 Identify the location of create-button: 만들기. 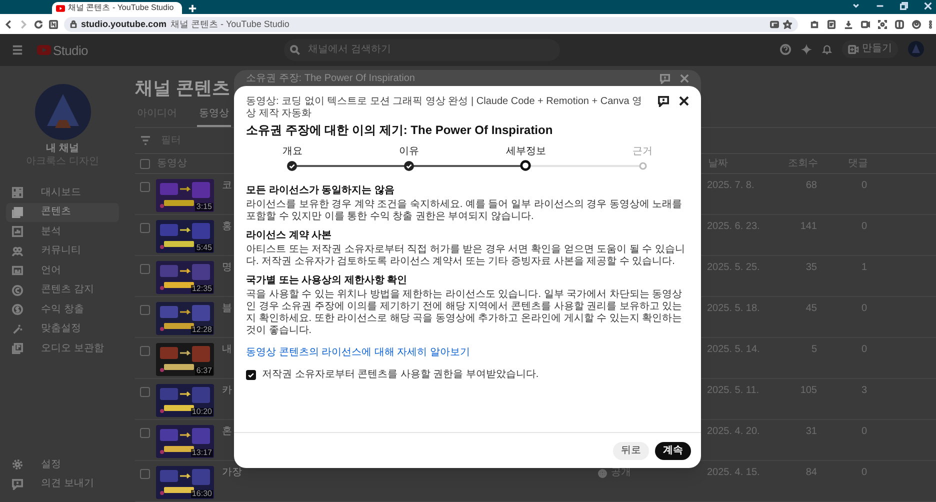
(870, 49).